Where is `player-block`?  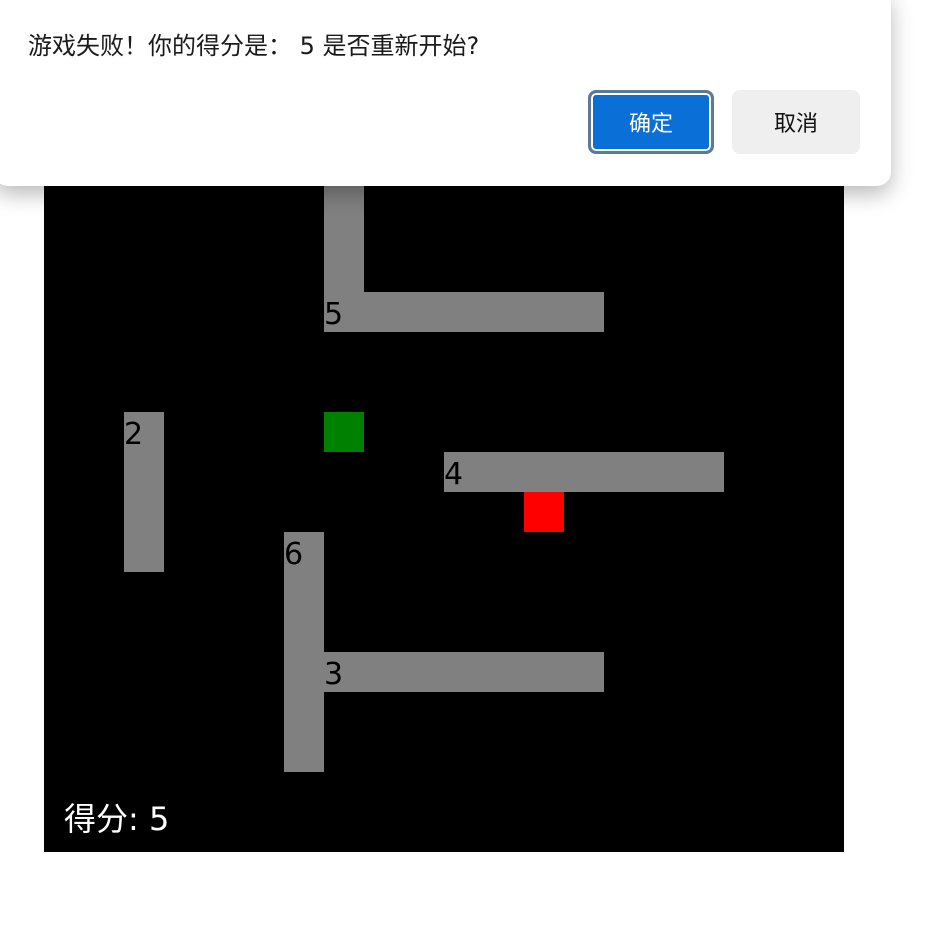 player-block is located at coordinates (344, 432).